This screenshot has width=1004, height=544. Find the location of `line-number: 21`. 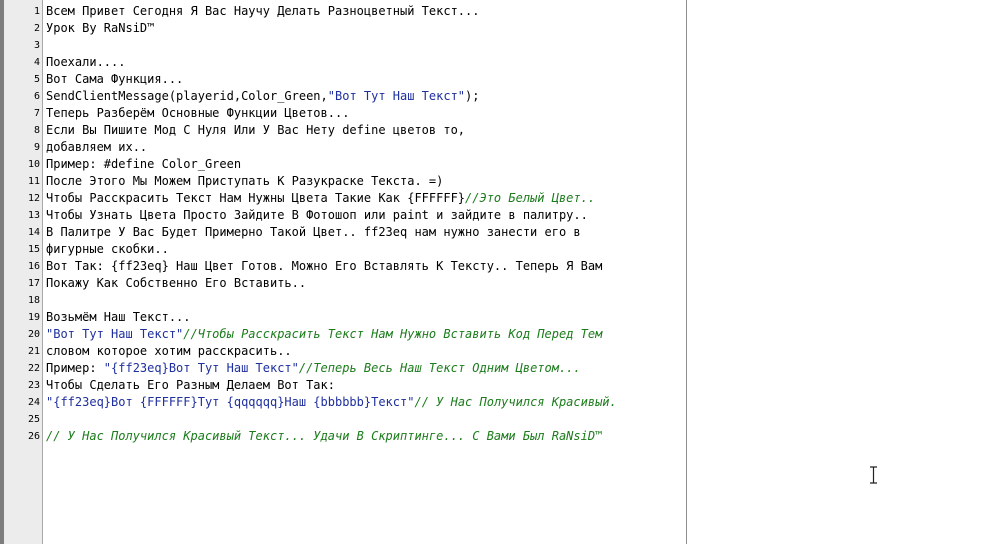

line-number: 21 is located at coordinates (33, 351).